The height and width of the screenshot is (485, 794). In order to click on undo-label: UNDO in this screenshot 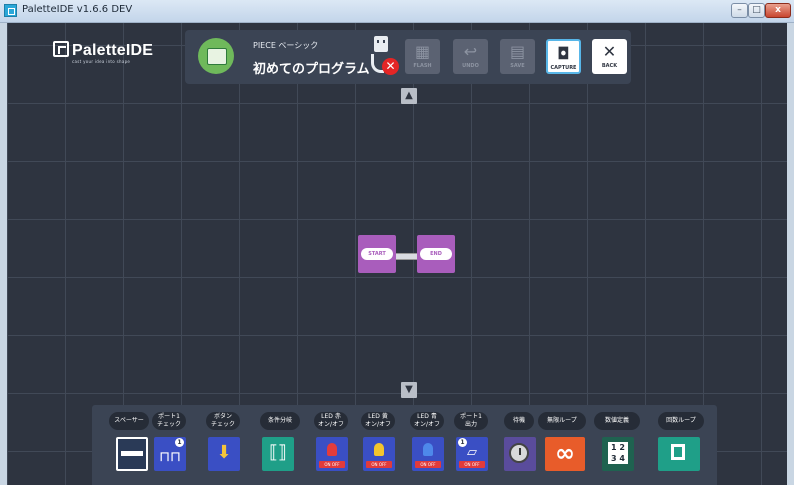, I will do `click(470, 66)`.